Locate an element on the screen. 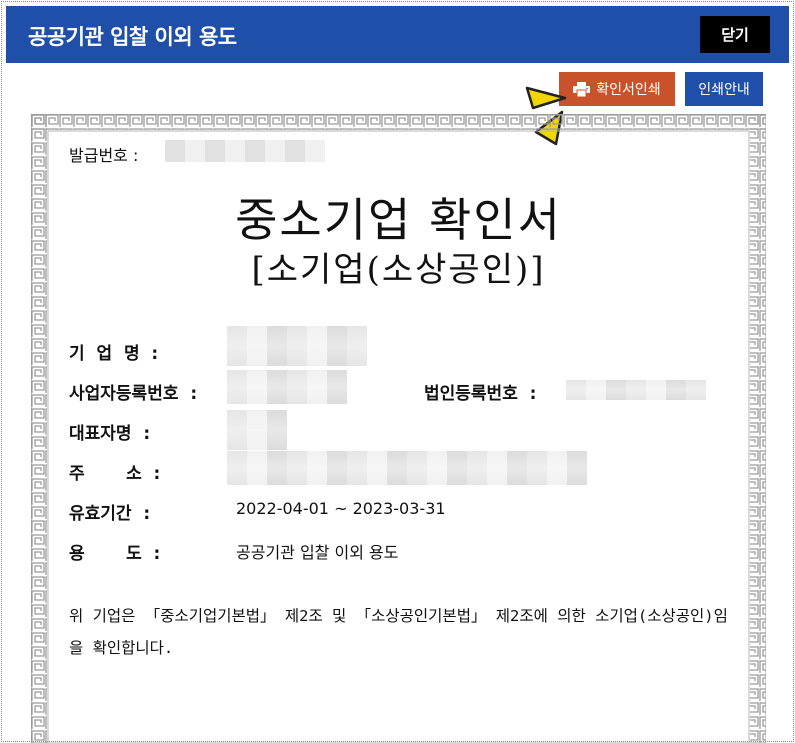  certificate-title: 중소기업 확인서 is located at coordinates (398, 220).